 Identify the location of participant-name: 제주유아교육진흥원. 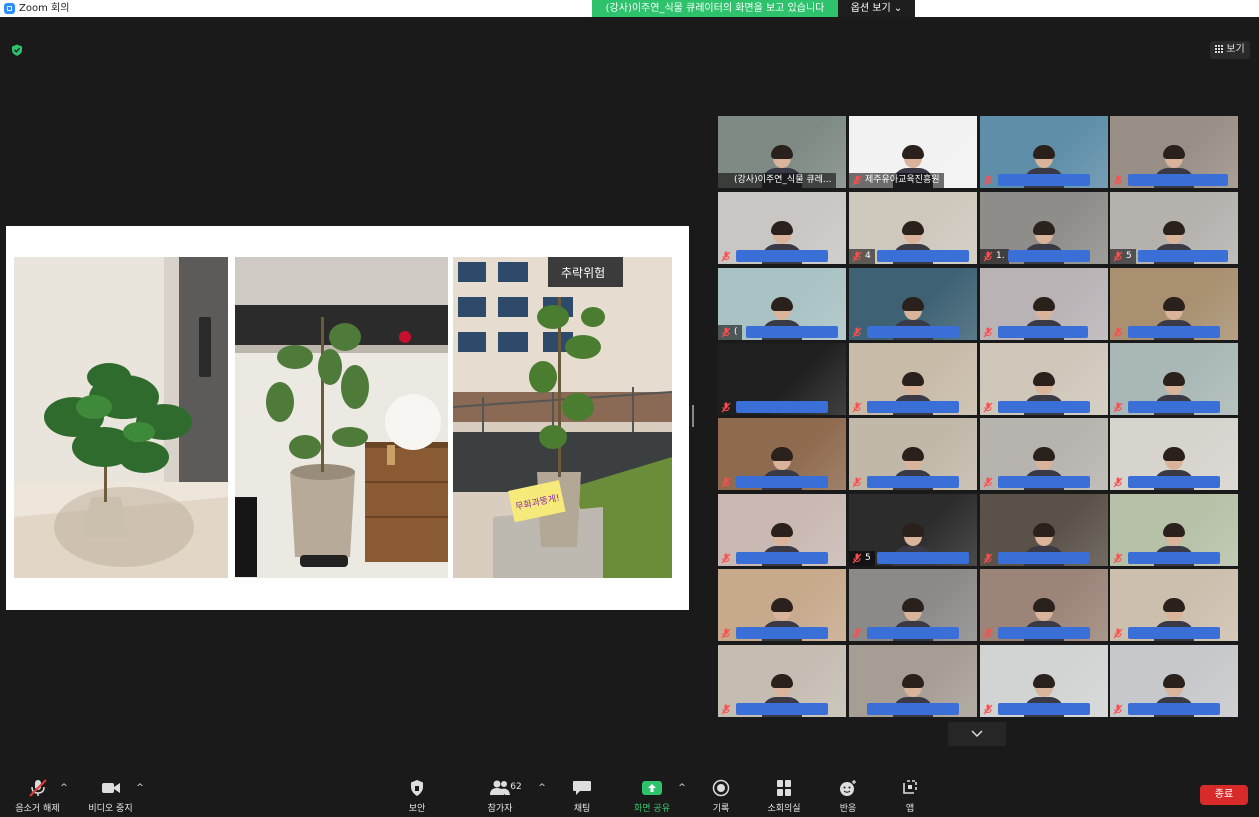
(896, 180).